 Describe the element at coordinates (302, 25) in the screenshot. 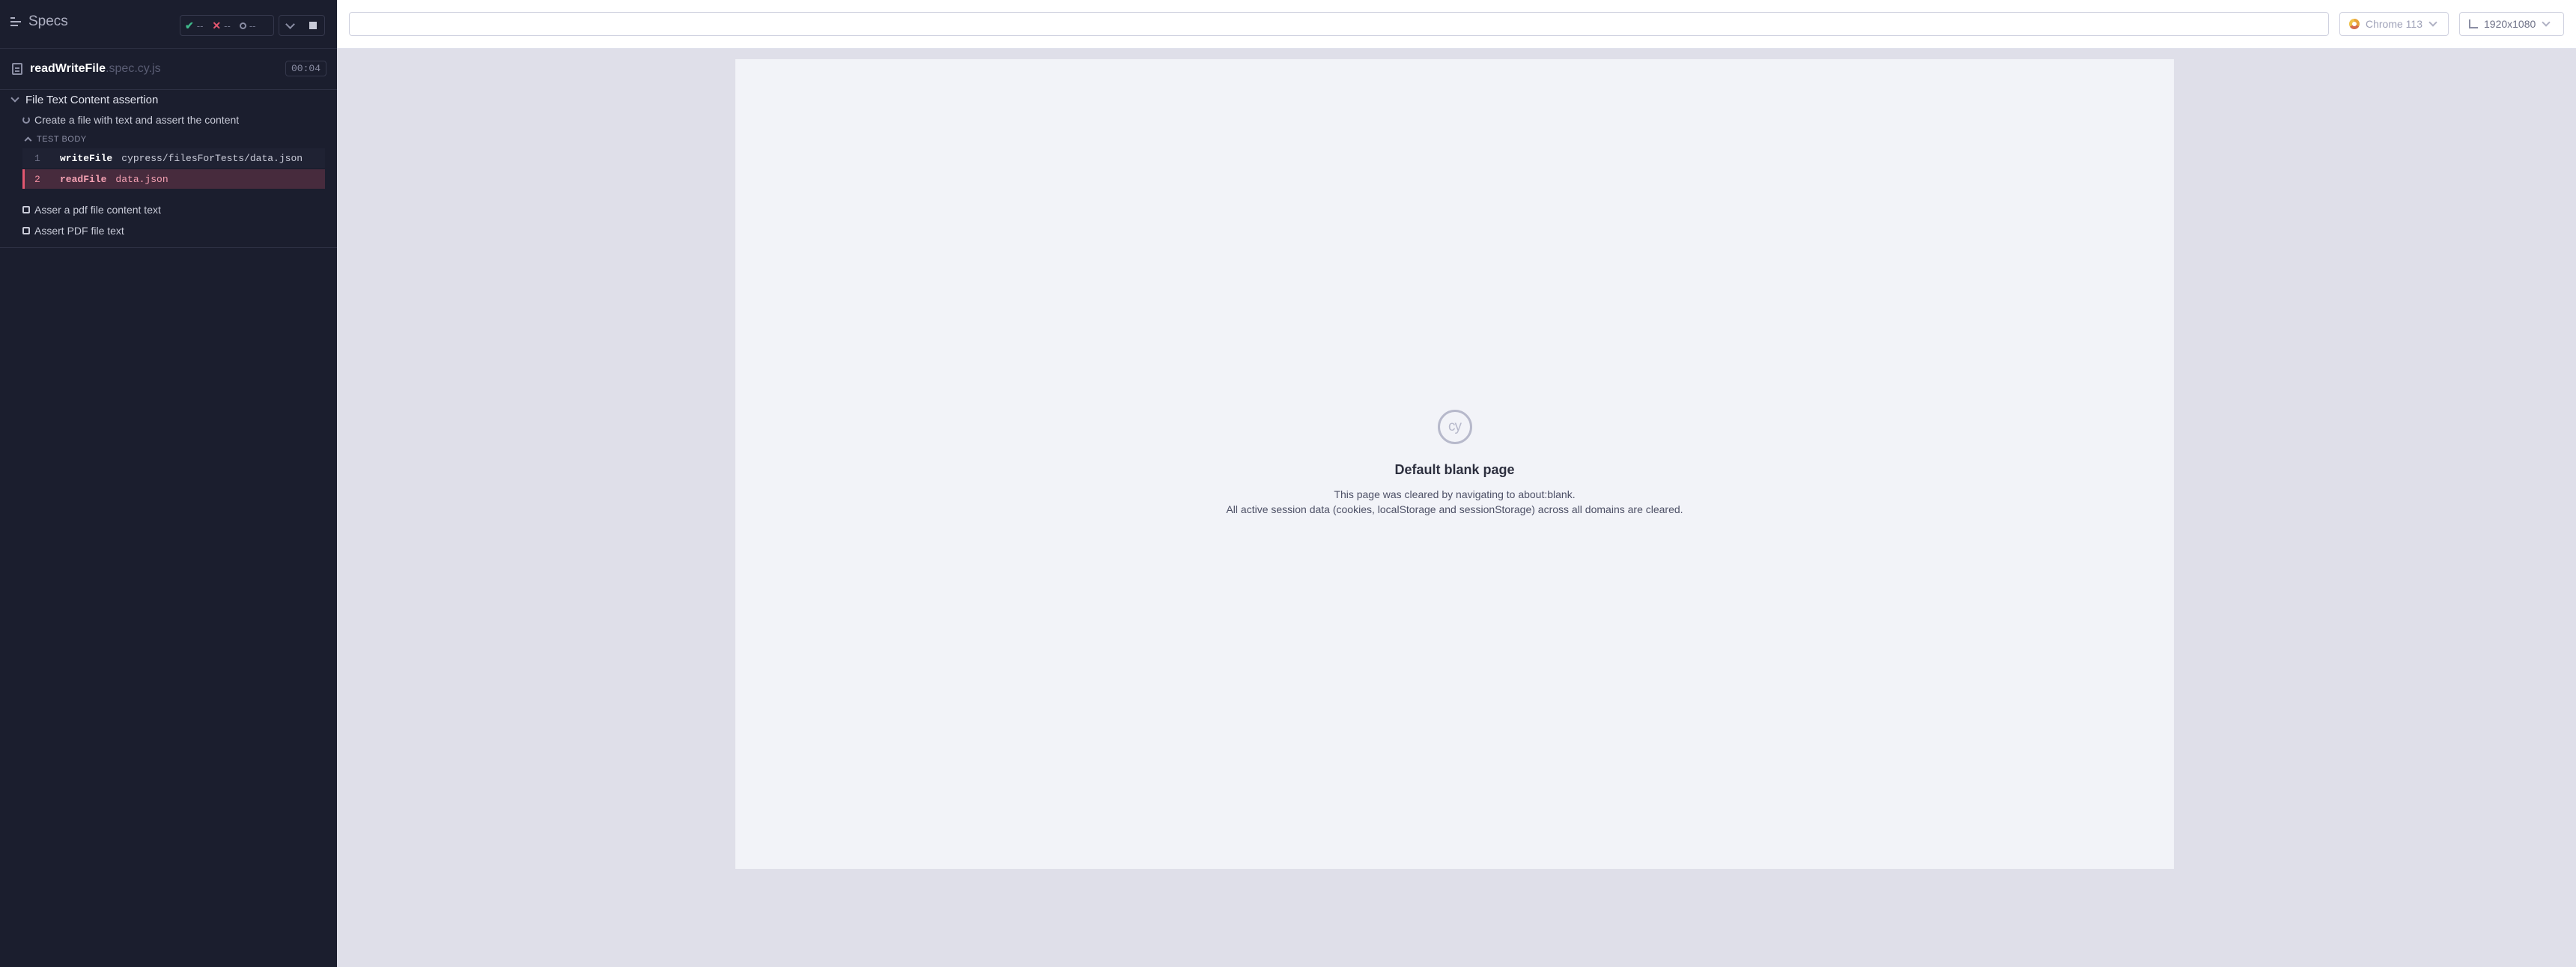

I see `run-controls` at that location.